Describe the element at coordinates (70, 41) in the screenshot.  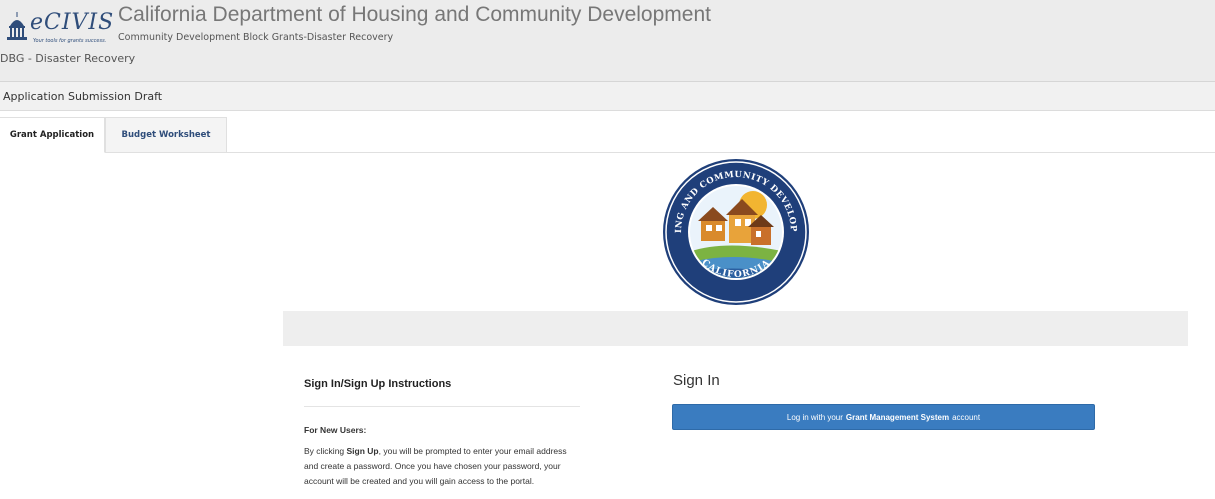
I see `logo-tagline: Your tools for grants success.` at that location.